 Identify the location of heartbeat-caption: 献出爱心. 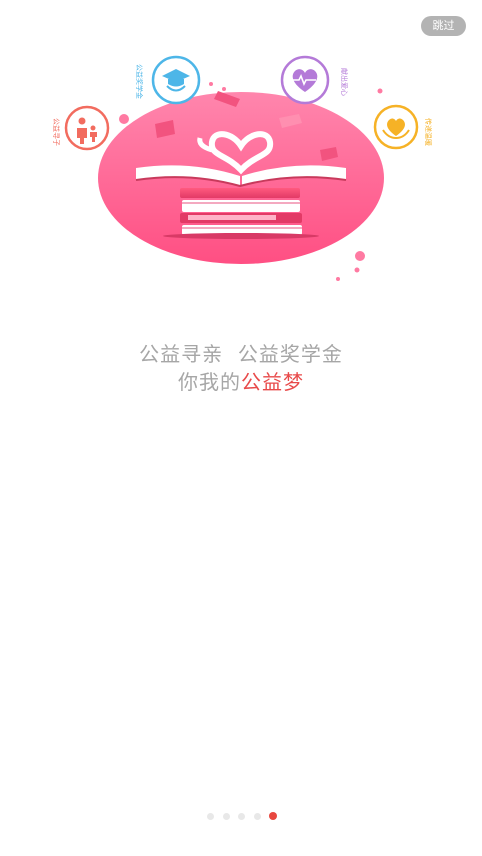
(344, 82).